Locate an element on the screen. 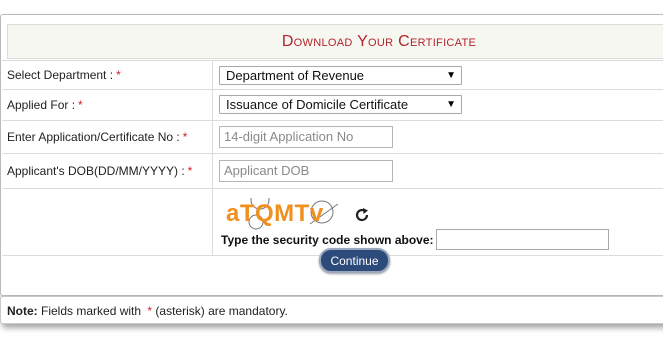 This screenshot has width=663, height=357. security-code-input is located at coordinates (522, 239).